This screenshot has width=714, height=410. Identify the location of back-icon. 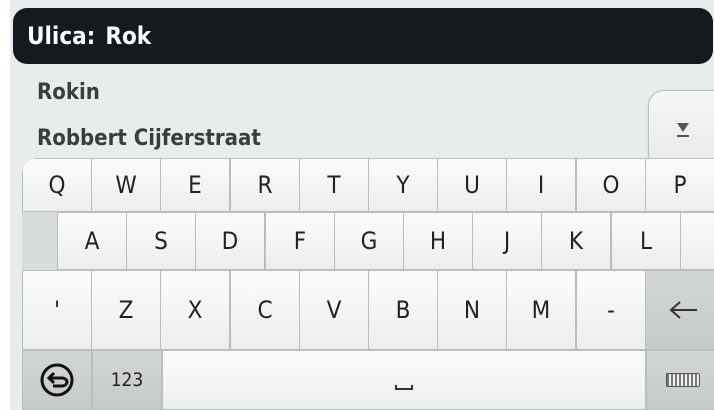
(57, 380).